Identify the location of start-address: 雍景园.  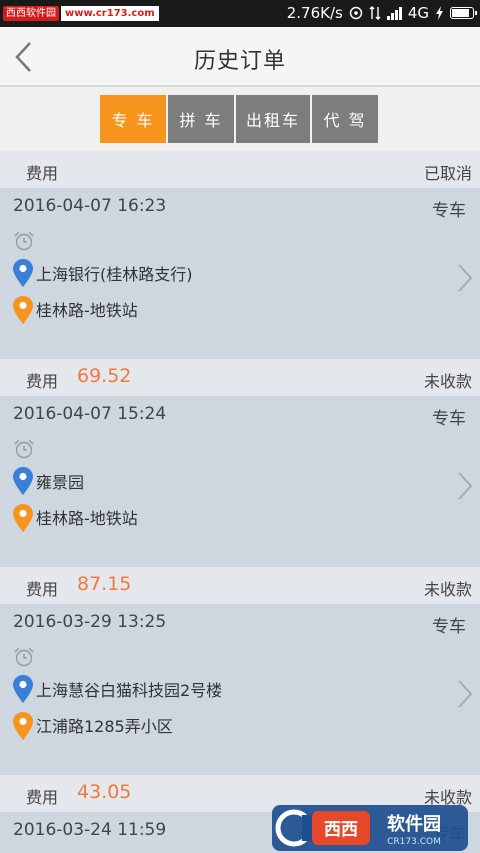
(60, 482).